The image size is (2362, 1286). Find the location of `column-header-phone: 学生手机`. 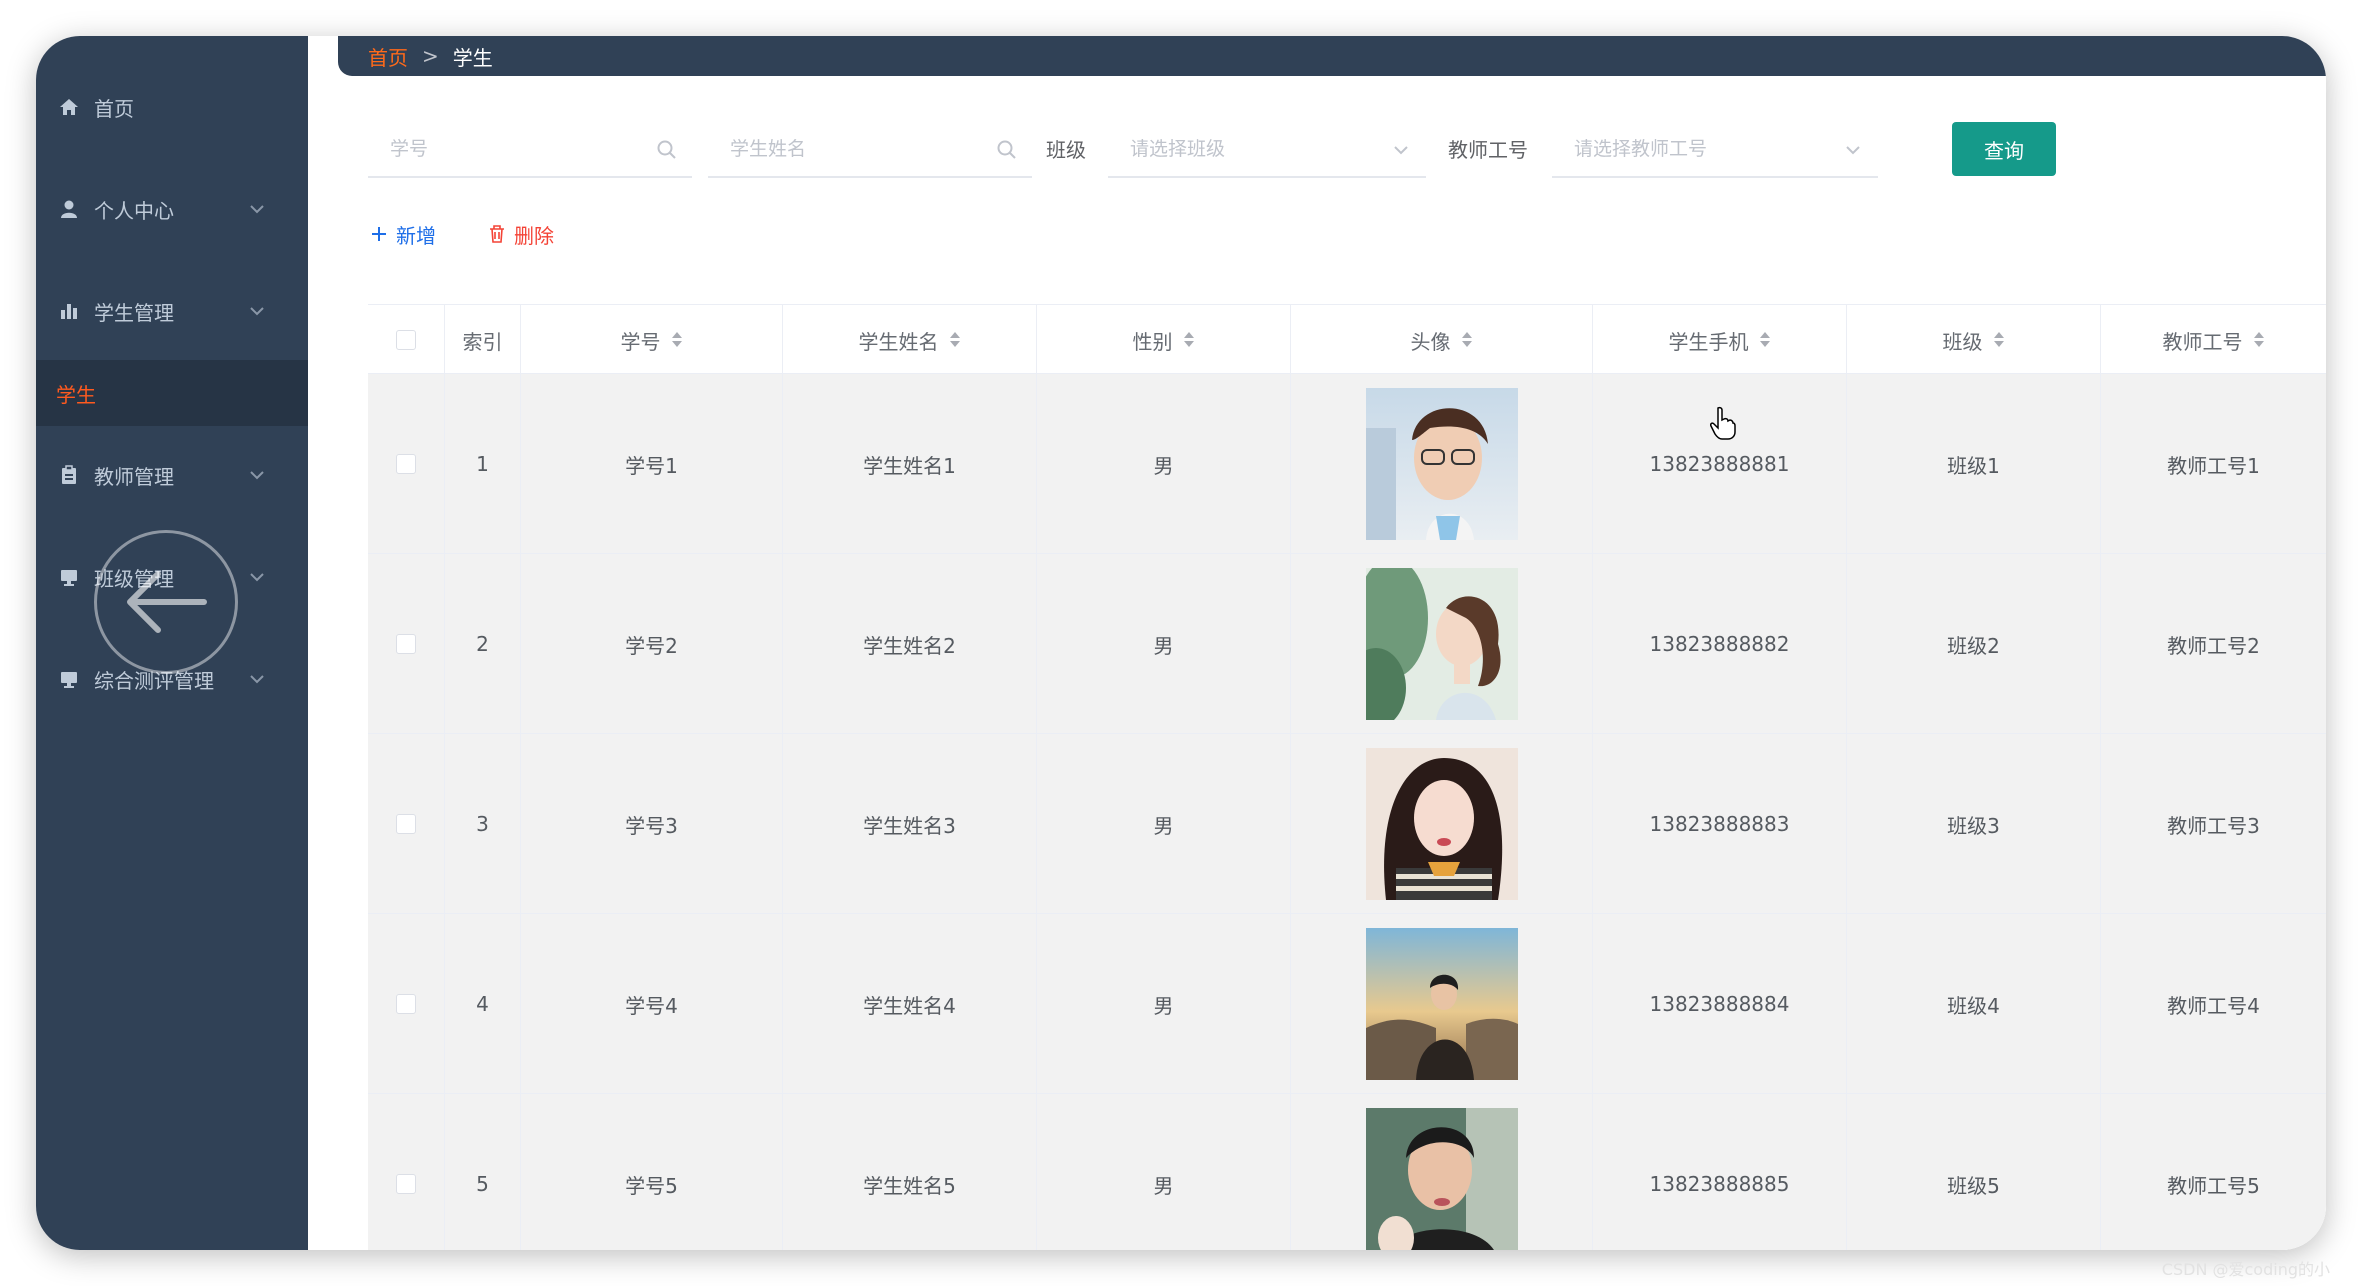

column-header-phone: 学生手机 is located at coordinates (1719, 340).